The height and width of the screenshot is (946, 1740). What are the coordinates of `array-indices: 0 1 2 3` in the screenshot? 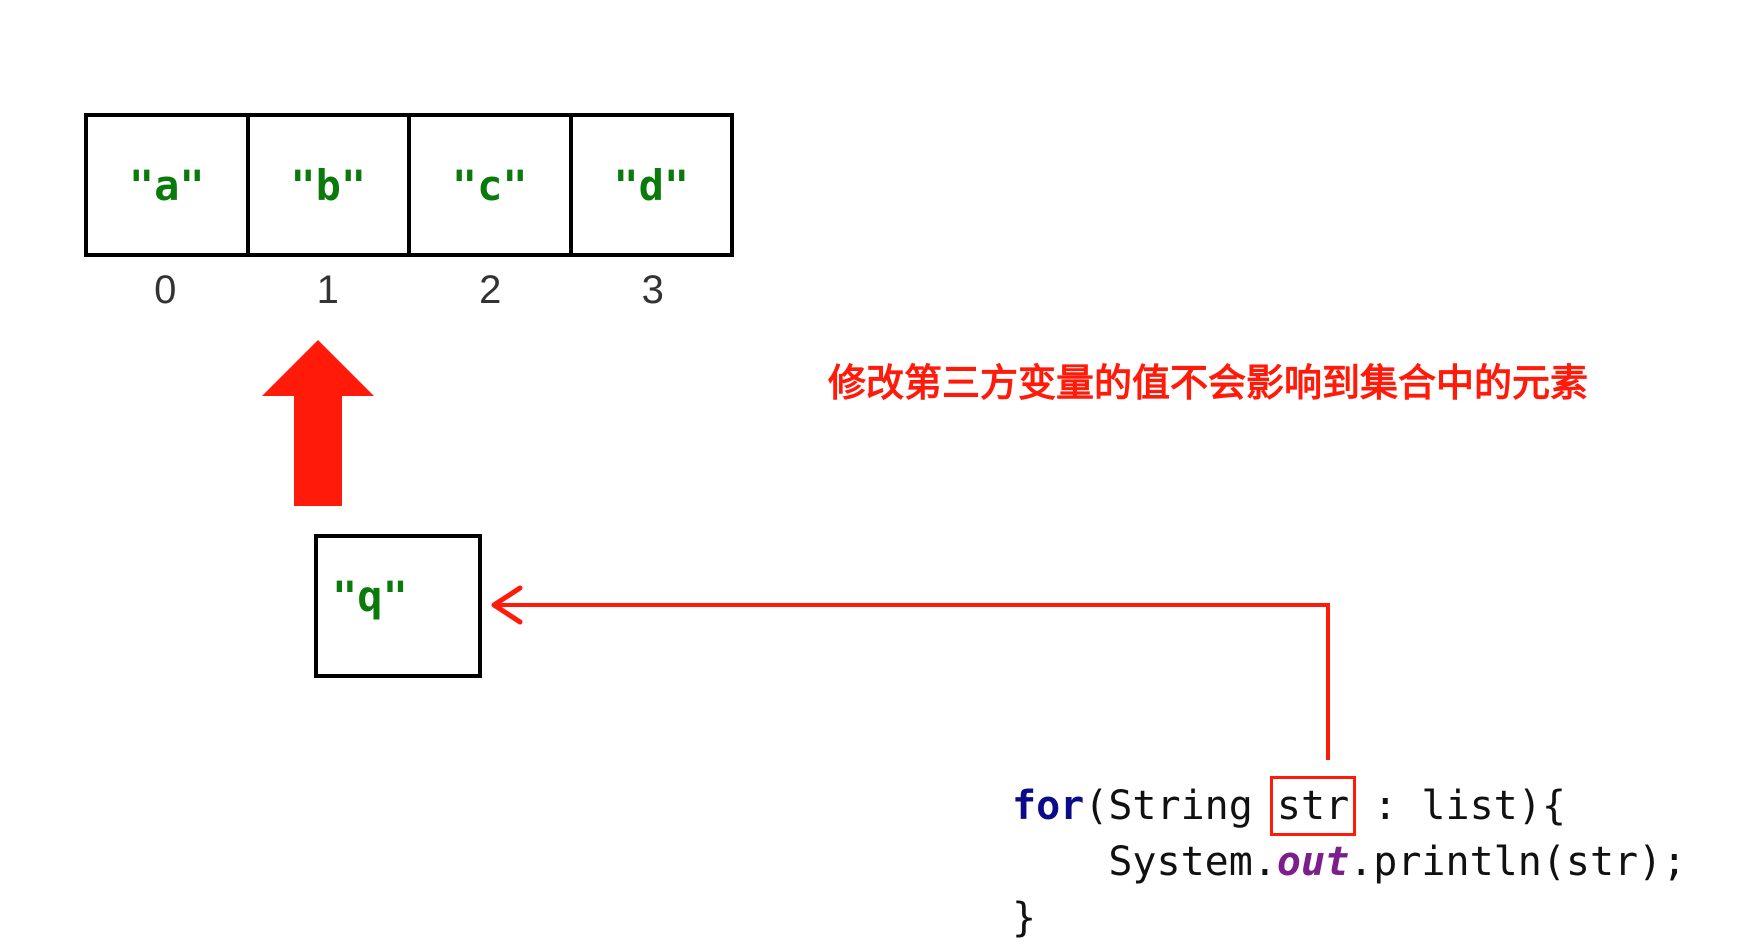 It's located at (409, 290).